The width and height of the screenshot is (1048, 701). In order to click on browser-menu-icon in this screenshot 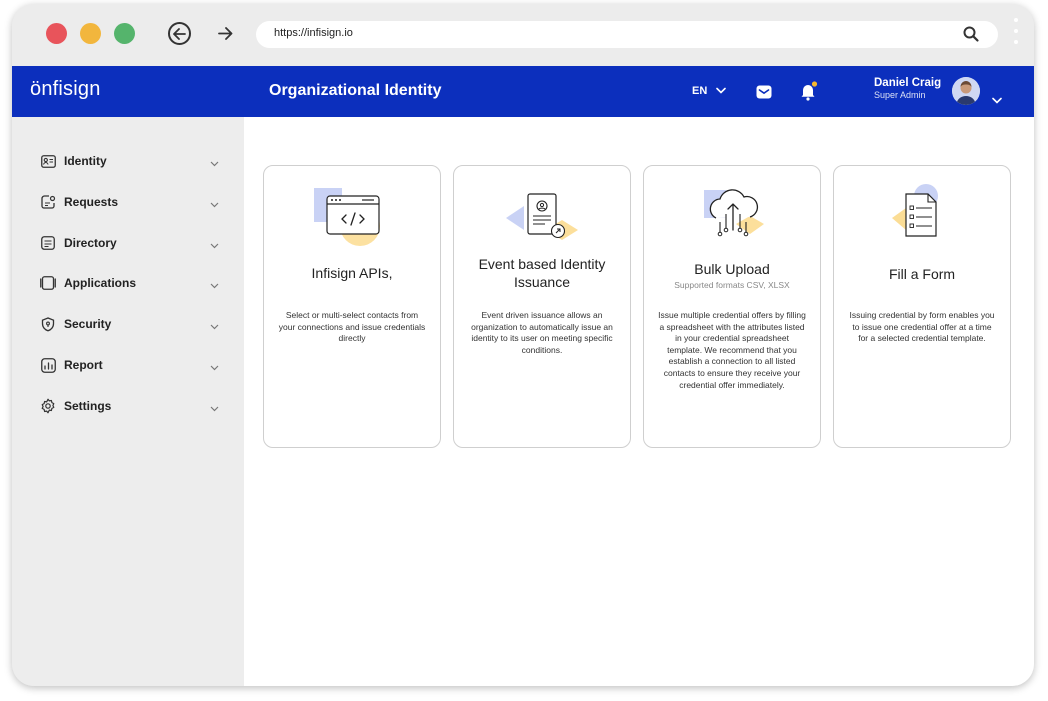, I will do `click(1016, 33)`.